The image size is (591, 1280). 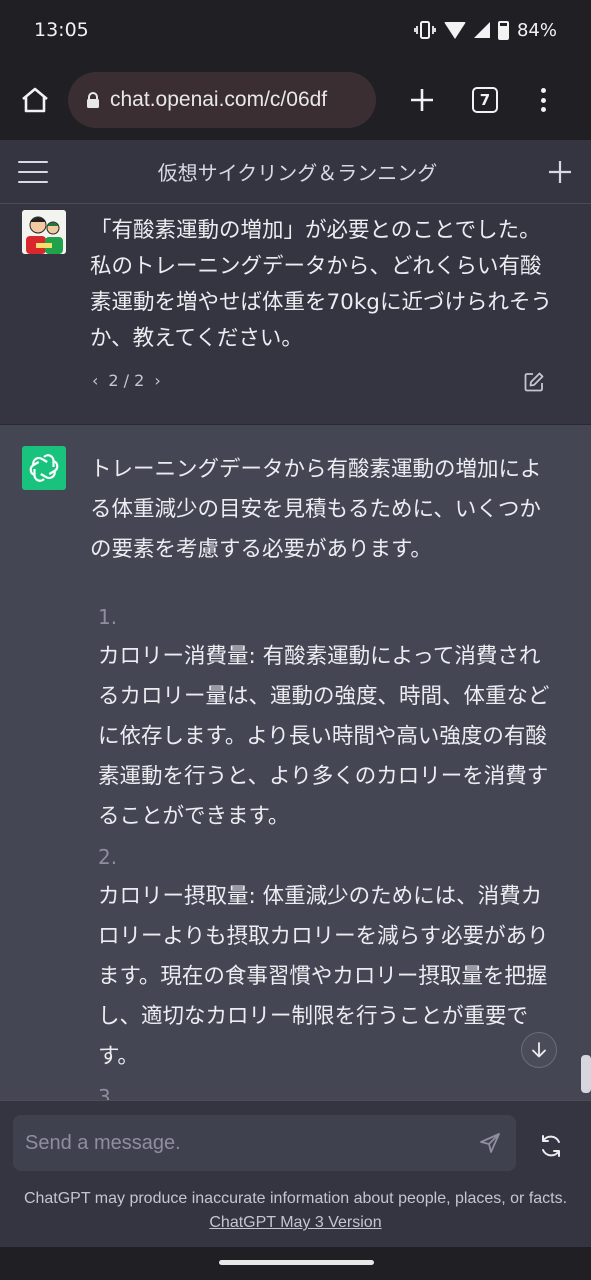 What do you see at coordinates (485, 100) in the screenshot?
I see `tab-switcher-button: 7` at bounding box center [485, 100].